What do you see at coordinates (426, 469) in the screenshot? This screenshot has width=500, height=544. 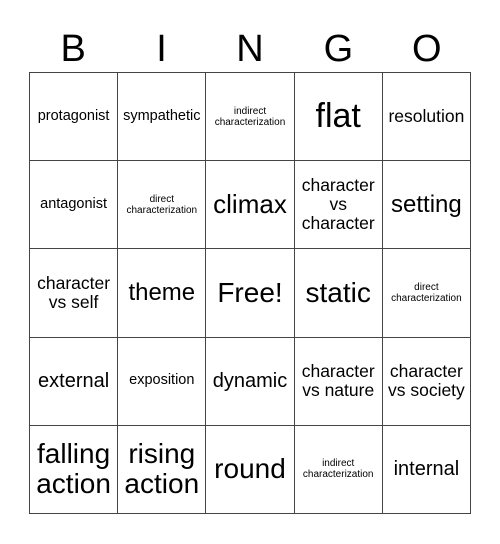 I see `bingo-cell: internal` at bounding box center [426, 469].